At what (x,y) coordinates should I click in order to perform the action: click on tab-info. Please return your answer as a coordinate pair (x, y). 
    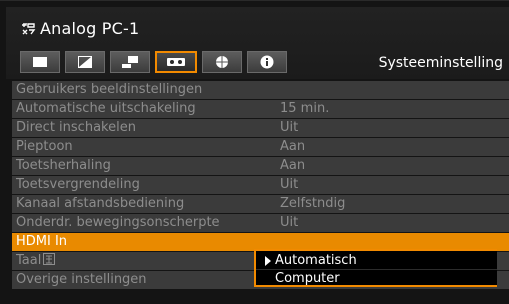
    Looking at the image, I should click on (267, 62).